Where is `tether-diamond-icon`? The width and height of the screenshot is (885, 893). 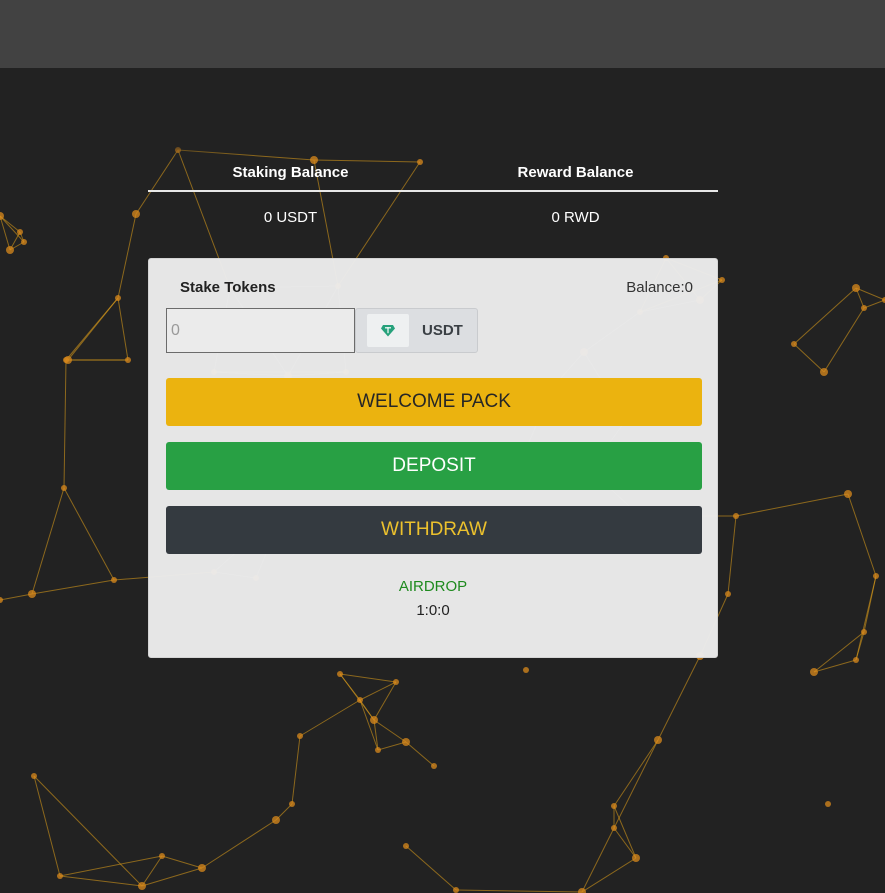
tether-diamond-icon is located at coordinates (388, 330).